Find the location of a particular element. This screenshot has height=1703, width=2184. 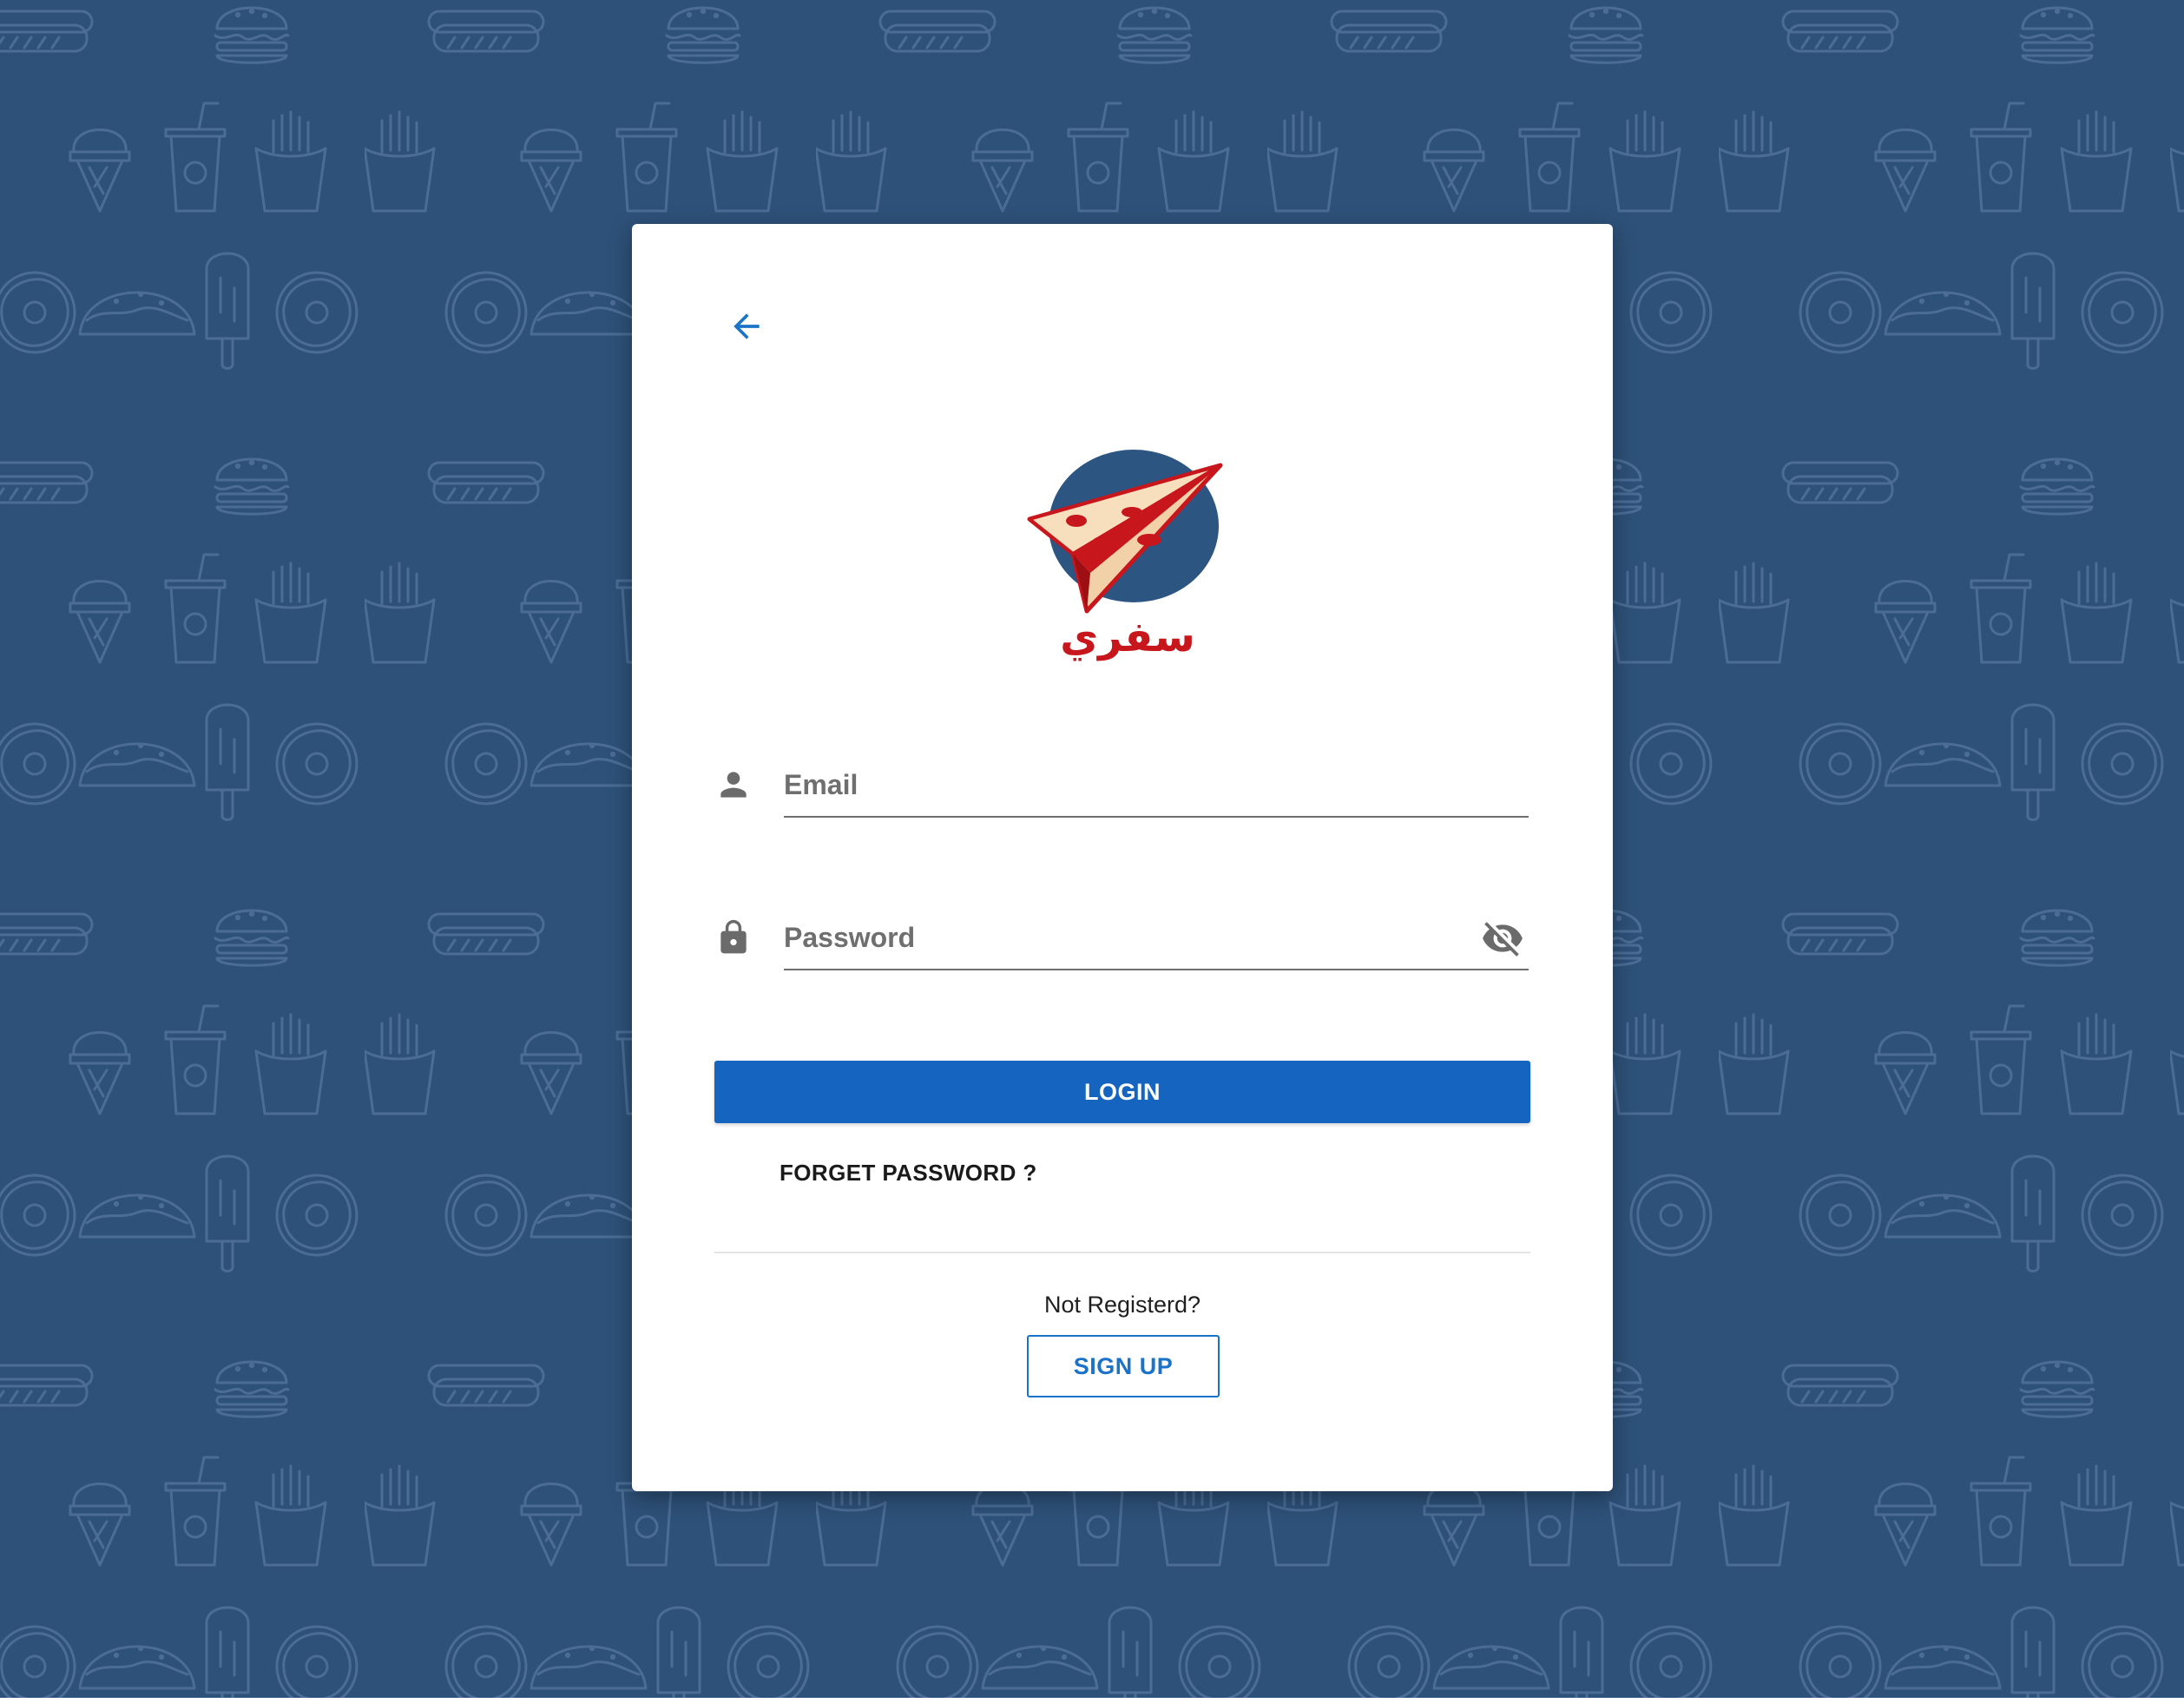

password-field-row is located at coordinates (1122, 941).